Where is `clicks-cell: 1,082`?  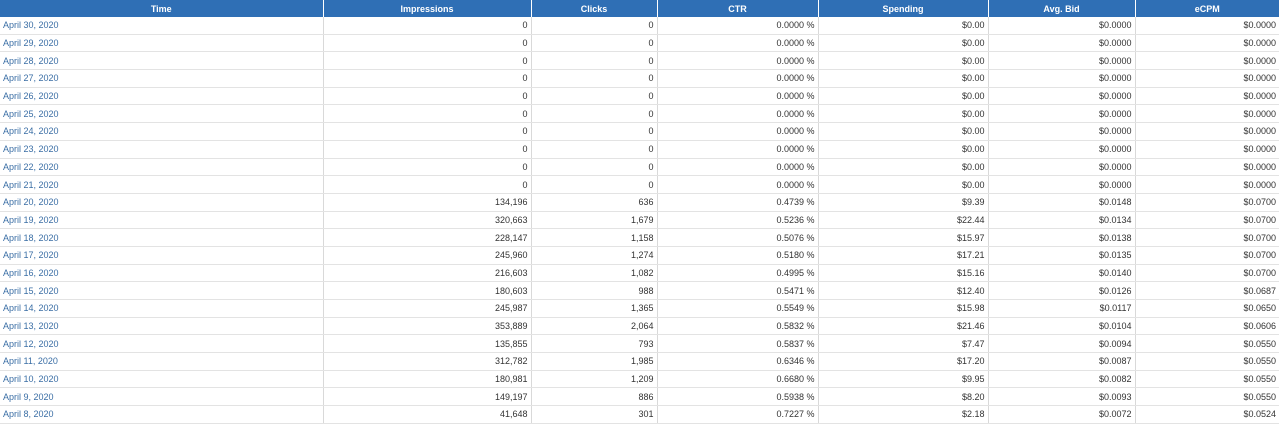 clicks-cell: 1,082 is located at coordinates (594, 273).